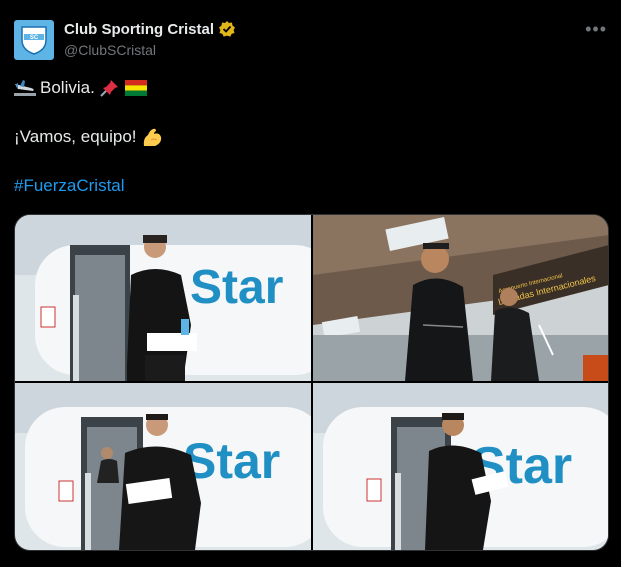  I want to click on author-display-name: Club Sporting Cristal, so click(139, 29).